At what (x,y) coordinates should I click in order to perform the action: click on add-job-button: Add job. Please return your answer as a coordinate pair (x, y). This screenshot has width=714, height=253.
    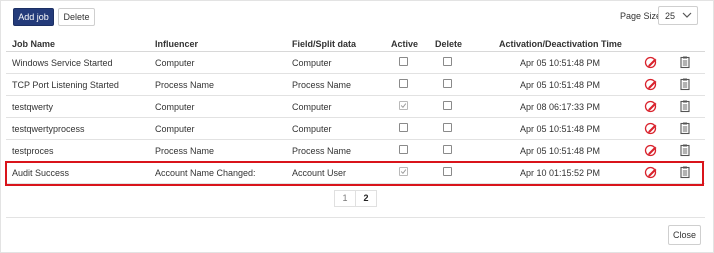
    Looking at the image, I should click on (33, 17).